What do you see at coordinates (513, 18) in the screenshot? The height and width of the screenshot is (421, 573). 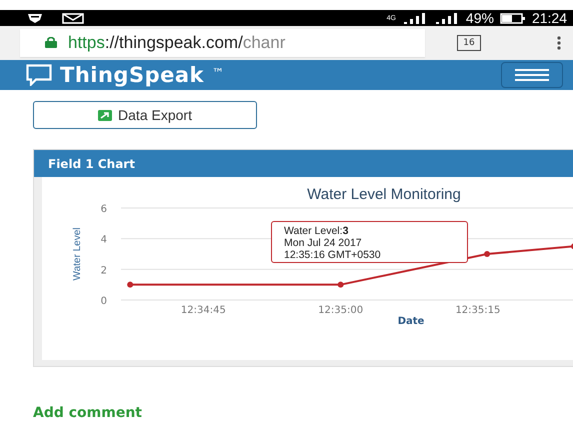 I see `battery-icon` at bounding box center [513, 18].